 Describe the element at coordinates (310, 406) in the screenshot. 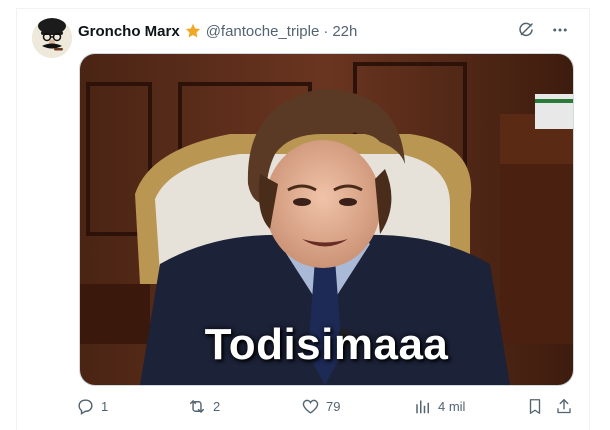

I see `heart-icon` at that location.